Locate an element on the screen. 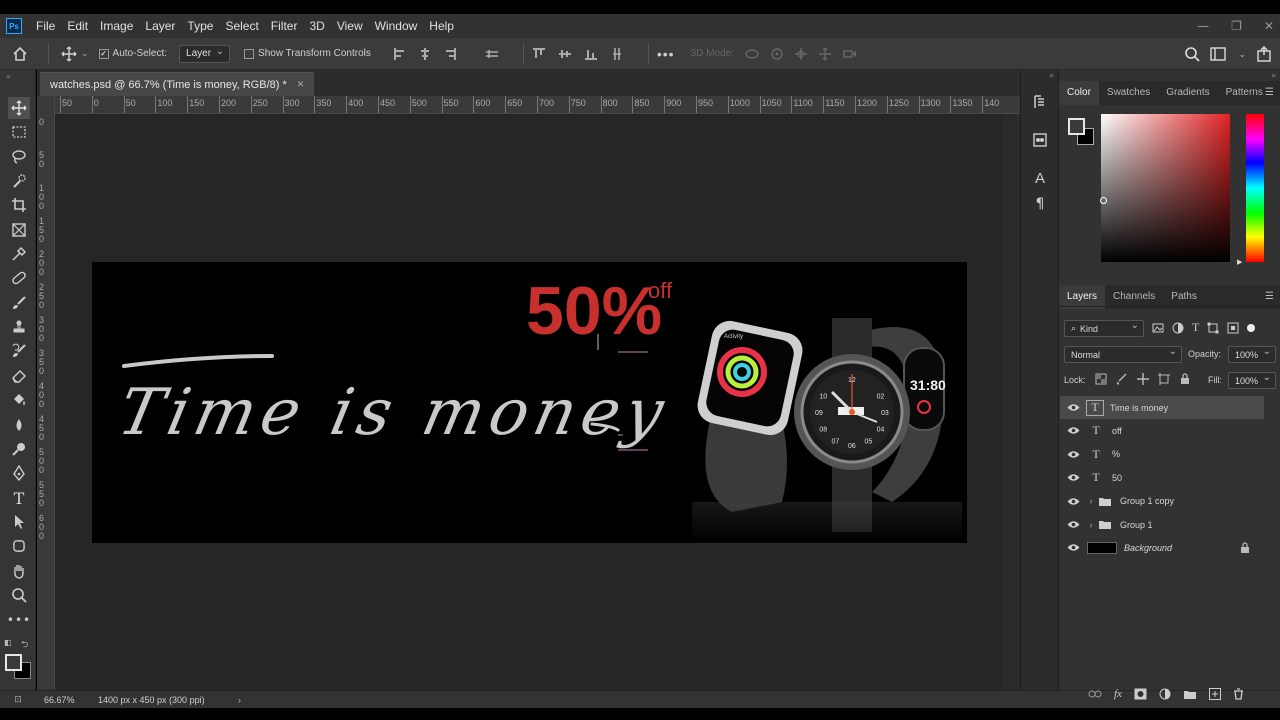 The width and height of the screenshot is (1280, 720). align-right-icon is located at coordinates (450, 54).